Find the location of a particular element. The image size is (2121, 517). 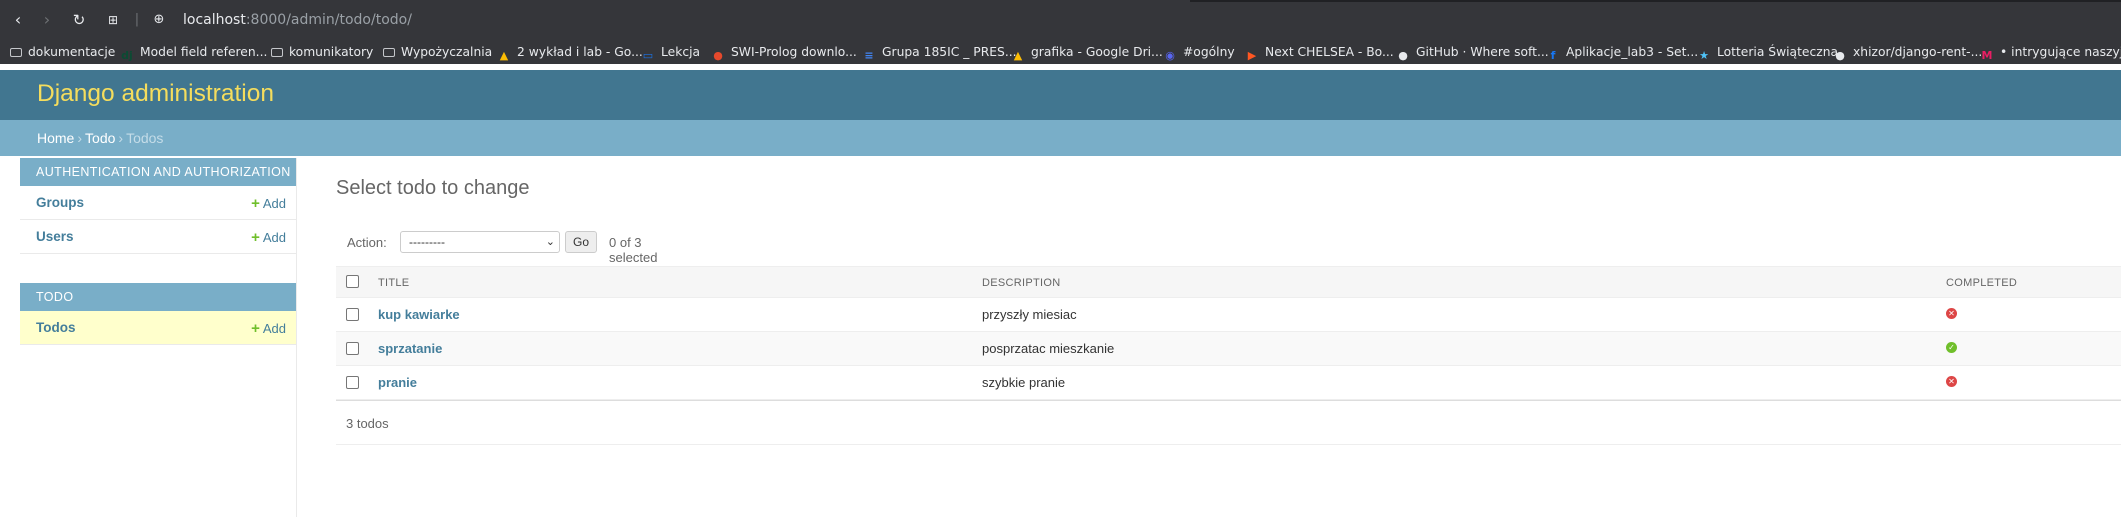

github-icon: ● is located at coordinates (1403, 55).